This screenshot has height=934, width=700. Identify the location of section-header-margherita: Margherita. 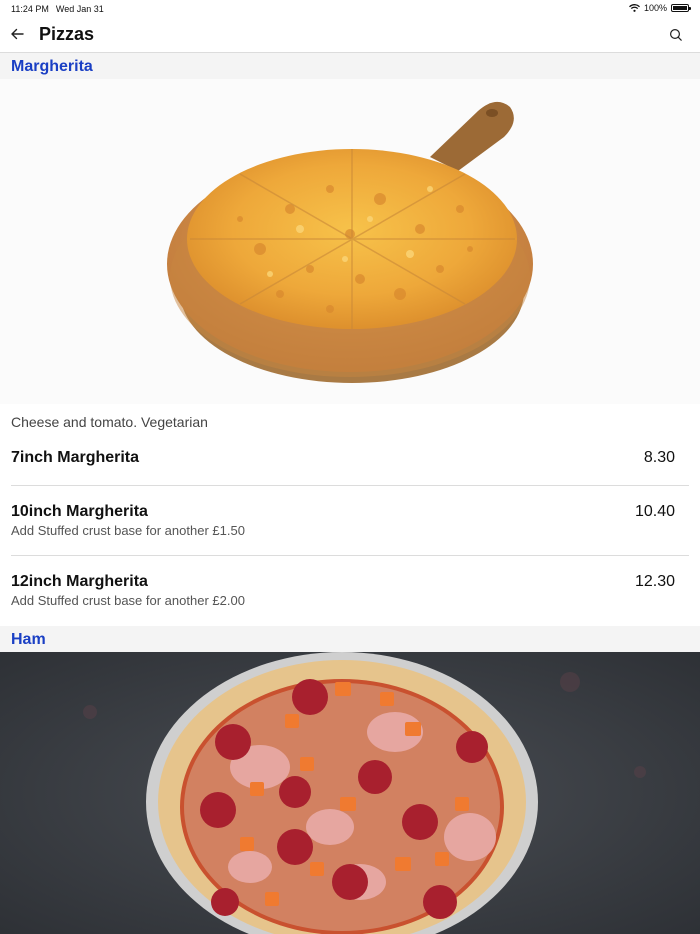
(350, 66).